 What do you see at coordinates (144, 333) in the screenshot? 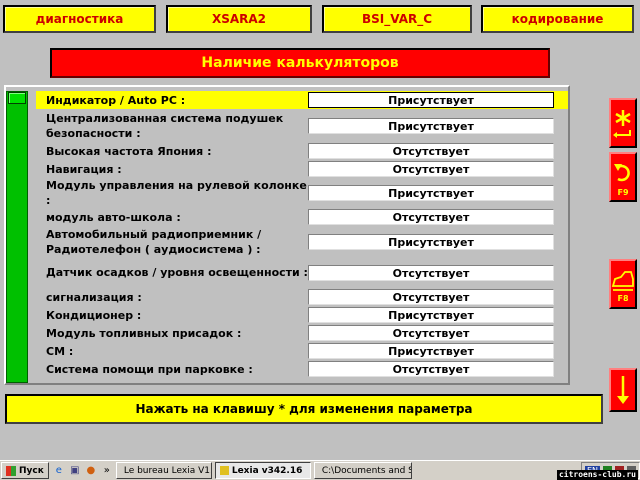
I see `ecu-label: Модуль топливных присадок :` at bounding box center [144, 333].